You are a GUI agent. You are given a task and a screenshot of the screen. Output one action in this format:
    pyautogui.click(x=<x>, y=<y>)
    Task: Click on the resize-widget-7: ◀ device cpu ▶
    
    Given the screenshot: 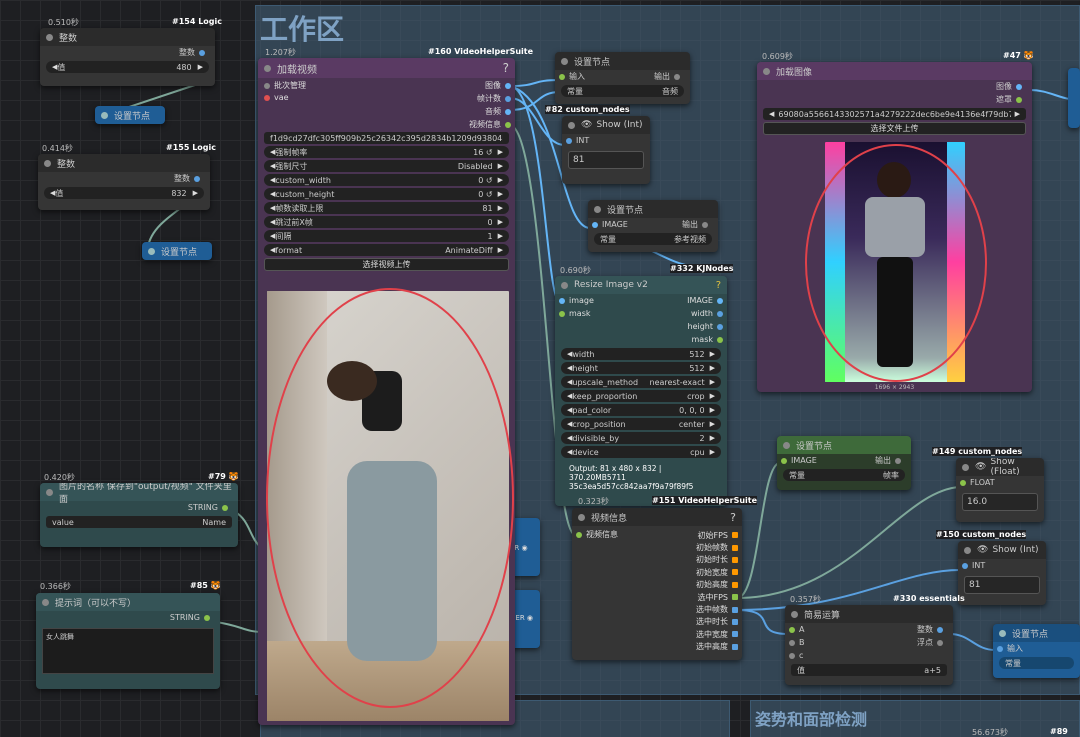 What is the action you would take?
    pyautogui.click(x=641, y=452)
    